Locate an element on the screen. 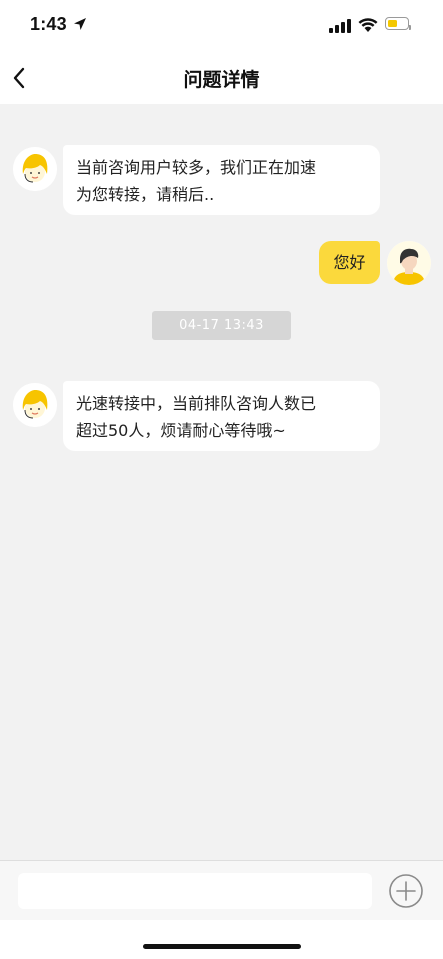 The height and width of the screenshot is (959, 443). location-arrow-icon is located at coordinates (80, 24).